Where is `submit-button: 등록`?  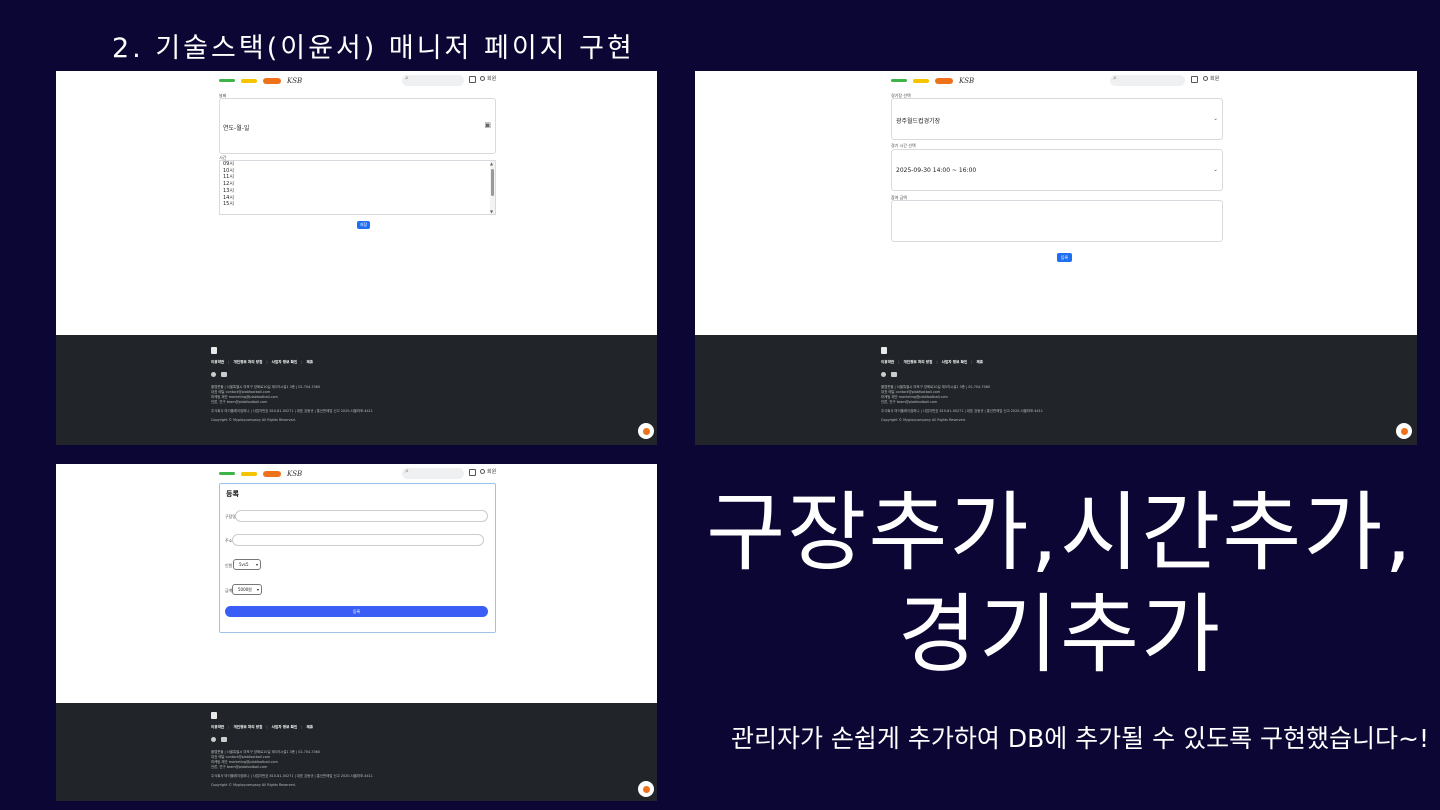
submit-button: 등록 is located at coordinates (1064, 257).